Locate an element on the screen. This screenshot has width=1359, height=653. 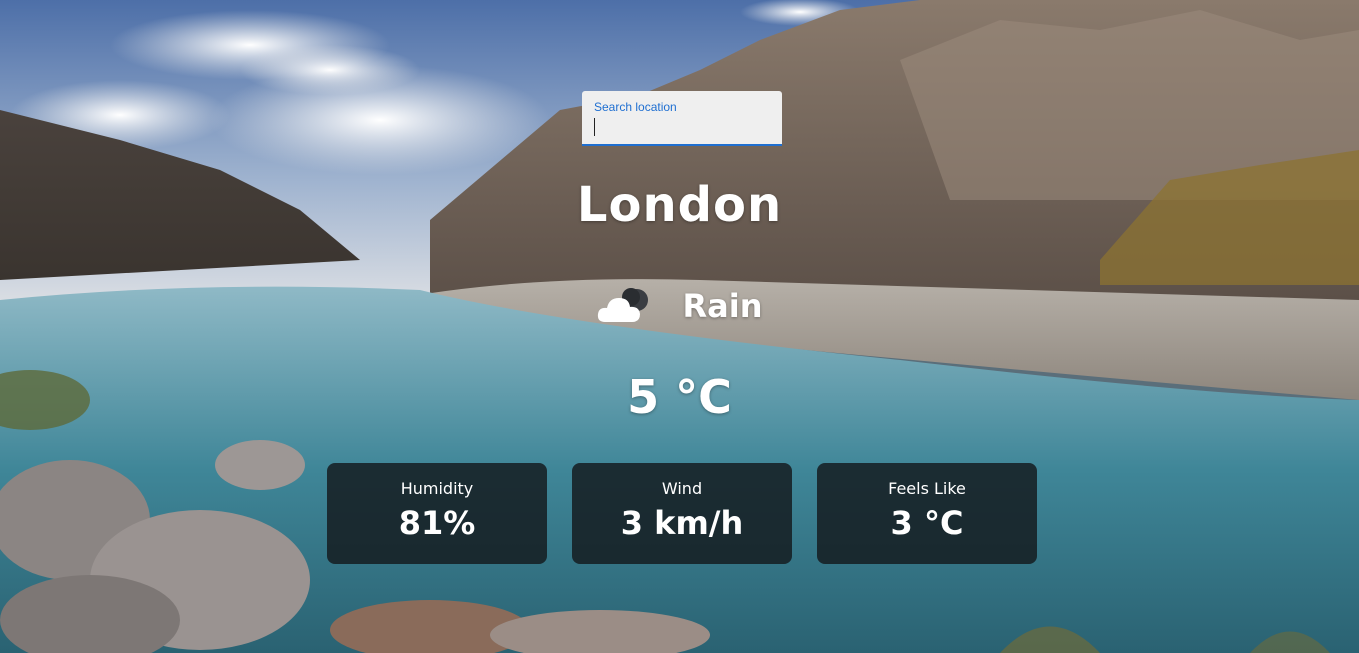
condition-text: Rain is located at coordinates (722, 306).